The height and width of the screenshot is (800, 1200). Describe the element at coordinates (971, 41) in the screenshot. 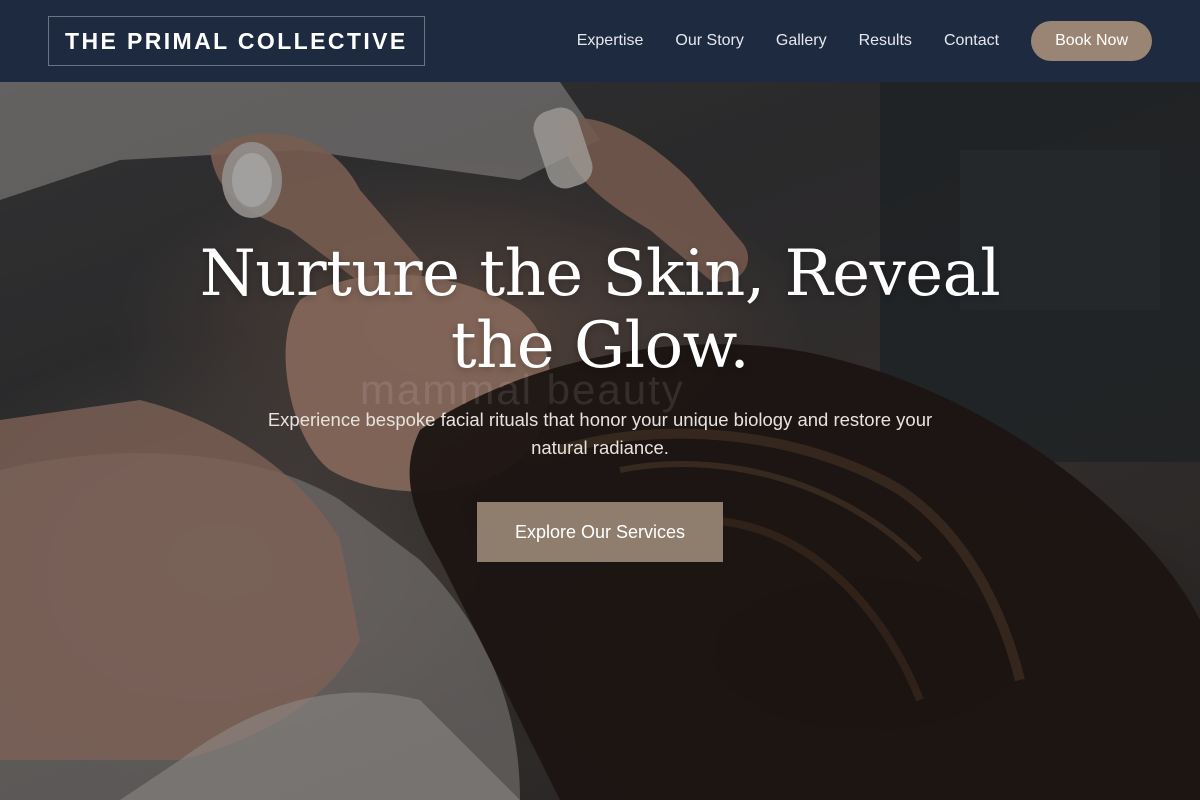

I see `nav-link-contact: Contact` at that location.